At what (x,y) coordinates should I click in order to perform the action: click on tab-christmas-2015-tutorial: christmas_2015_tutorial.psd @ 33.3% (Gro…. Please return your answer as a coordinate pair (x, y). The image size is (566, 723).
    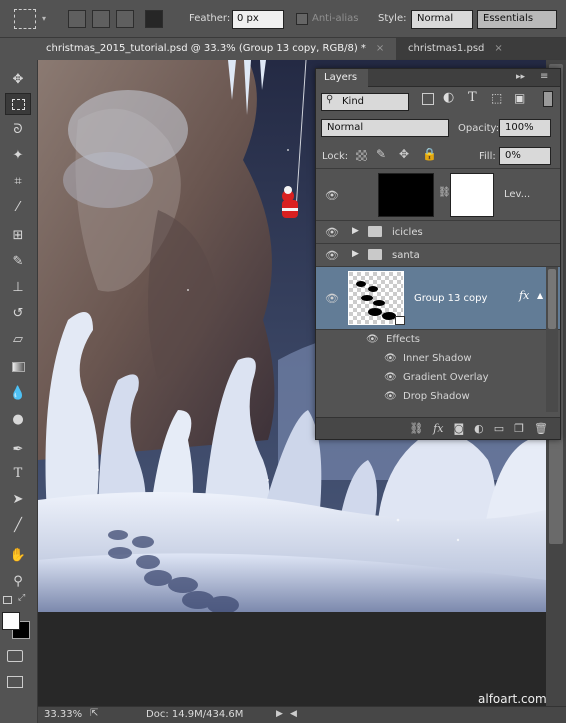
    Looking at the image, I should click on (217, 49).